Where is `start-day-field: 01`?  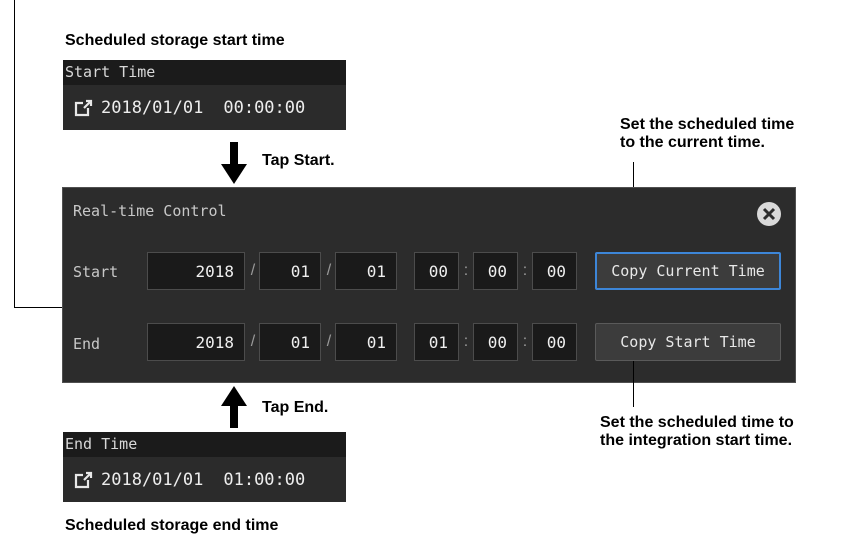 start-day-field: 01 is located at coordinates (366, 271).